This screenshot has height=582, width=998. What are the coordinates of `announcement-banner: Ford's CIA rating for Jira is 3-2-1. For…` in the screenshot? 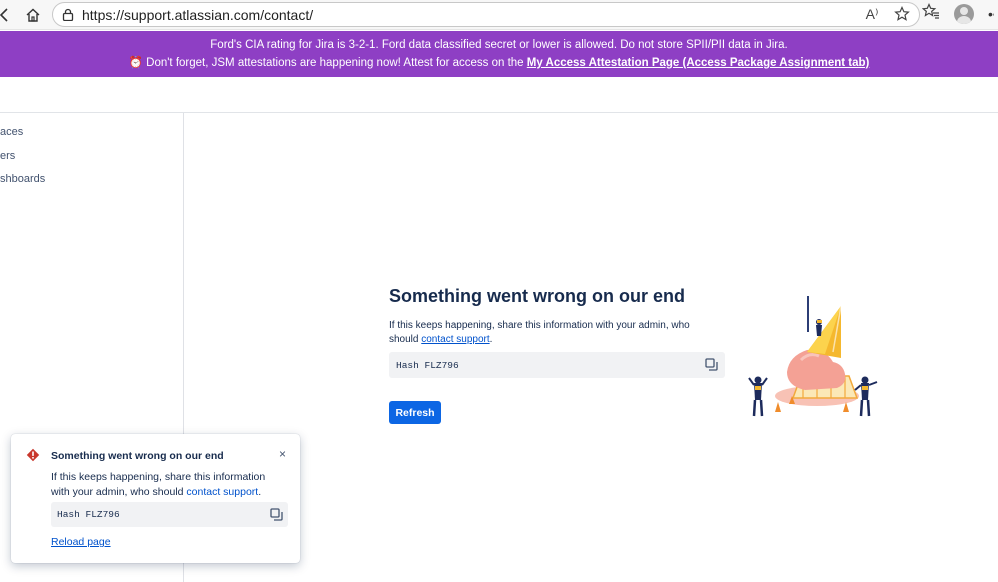 It's located at (499, 54).